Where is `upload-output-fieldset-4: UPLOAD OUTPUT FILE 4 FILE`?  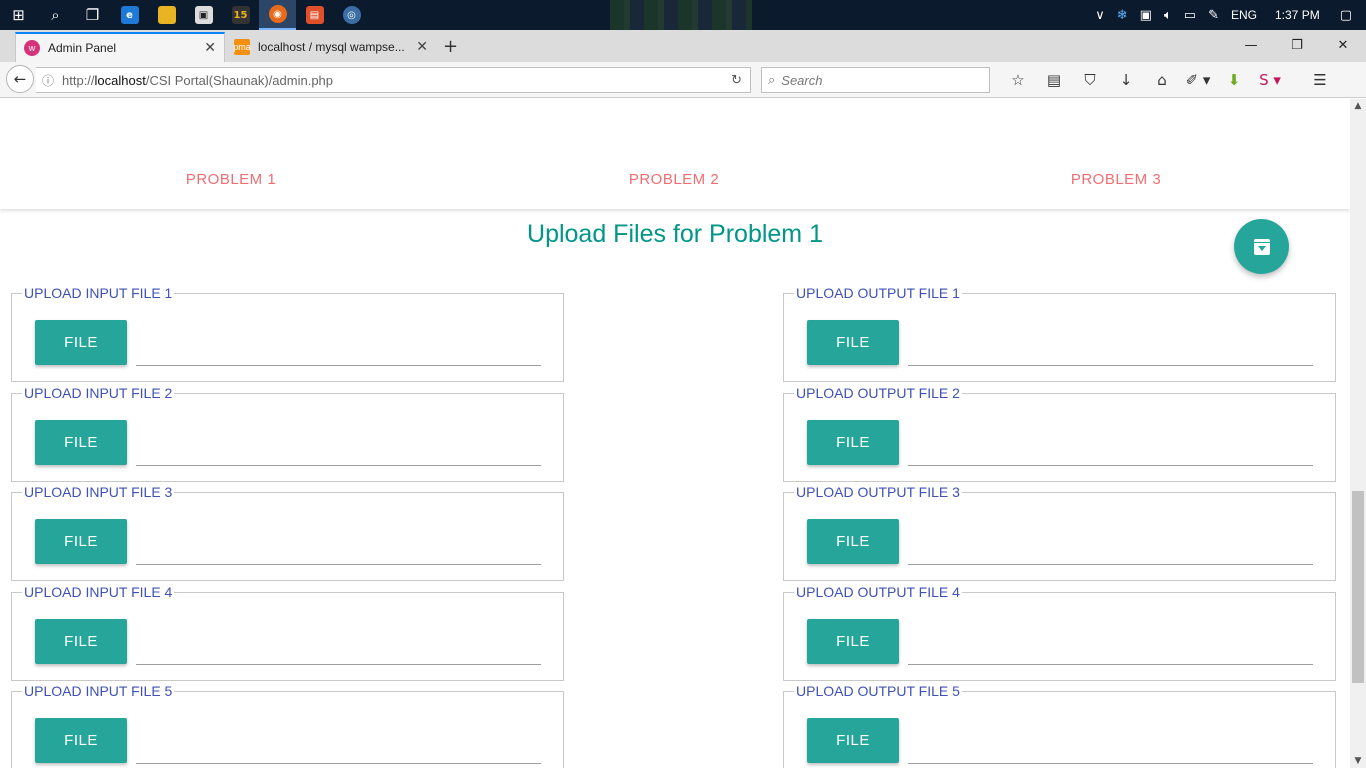 upload-output-fieldset-4: UPLOAD OUTPUT FILE 4 FILE is located at coordinates (1059, 632).